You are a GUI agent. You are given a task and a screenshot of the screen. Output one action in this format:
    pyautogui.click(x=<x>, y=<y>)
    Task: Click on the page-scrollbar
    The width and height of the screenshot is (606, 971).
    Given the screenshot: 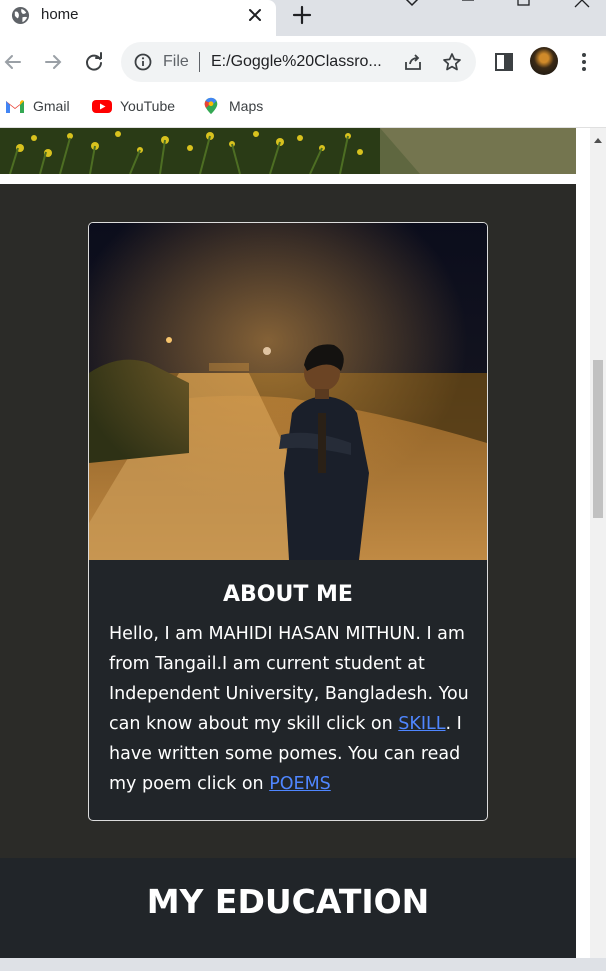 What is the action you would take?
    pyautogui.click(x=598, y=543)
    